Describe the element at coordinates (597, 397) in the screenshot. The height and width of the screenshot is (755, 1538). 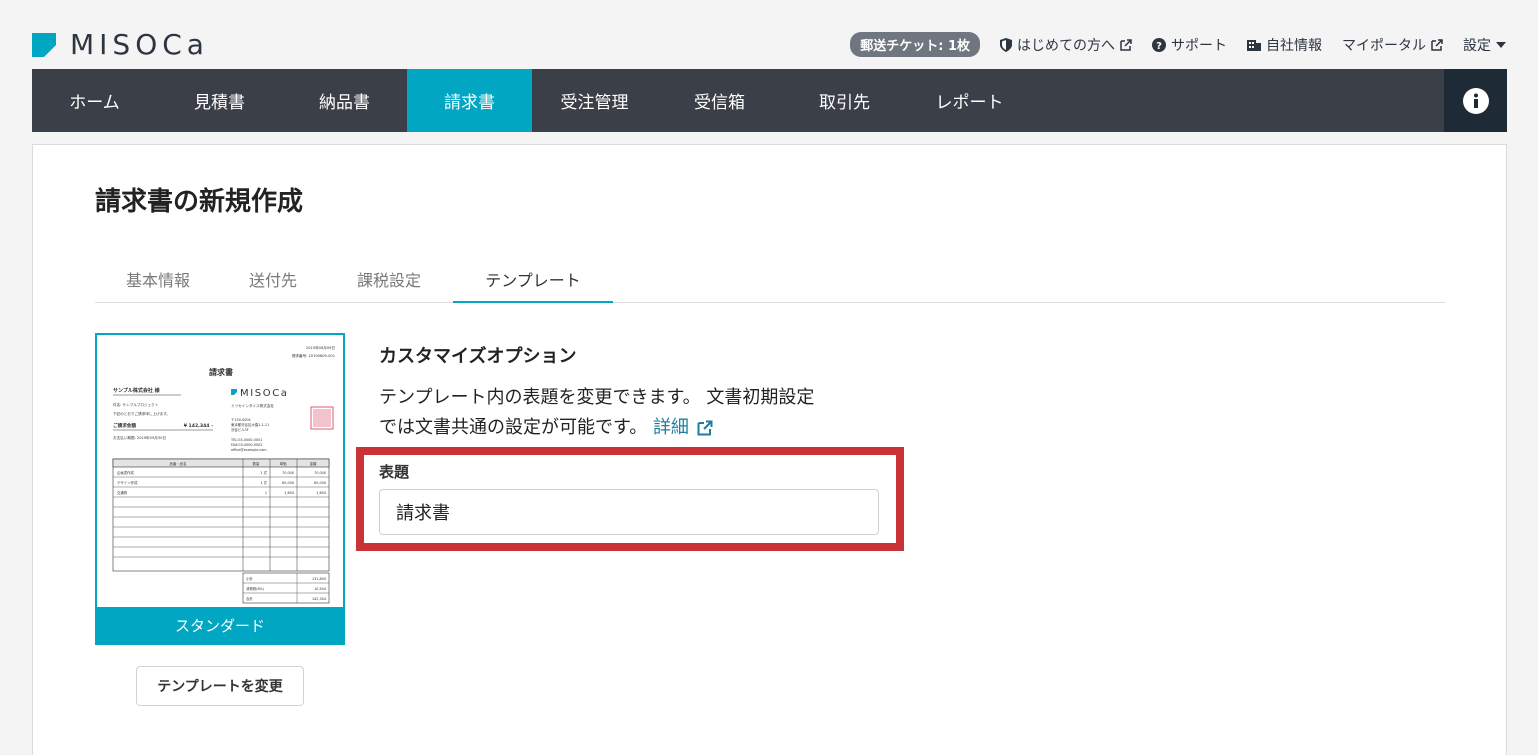
I see `options-desc-line1: テンプレート内の表題を変更できます。 文書初期設定` at that location.